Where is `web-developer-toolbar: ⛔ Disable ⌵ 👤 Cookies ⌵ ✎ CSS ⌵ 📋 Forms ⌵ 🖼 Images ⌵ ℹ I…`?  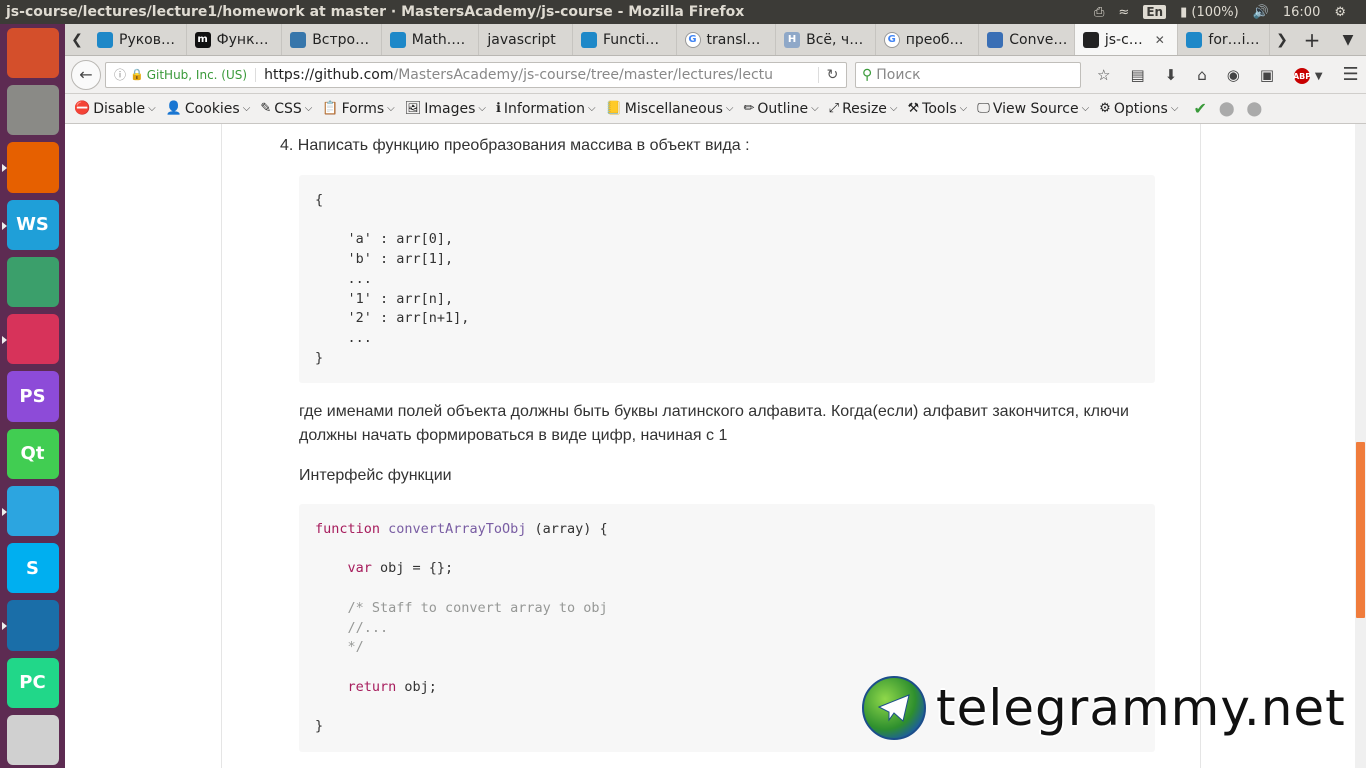
web-developer-toolbar: ⛔ Disable ⌵ 👤 Cookies ⌵ ✎ CSS ⌵ 📋 Forms ⌵ 🖼 Images ⌵ ℹ I… is located at coordinates (715, 109).